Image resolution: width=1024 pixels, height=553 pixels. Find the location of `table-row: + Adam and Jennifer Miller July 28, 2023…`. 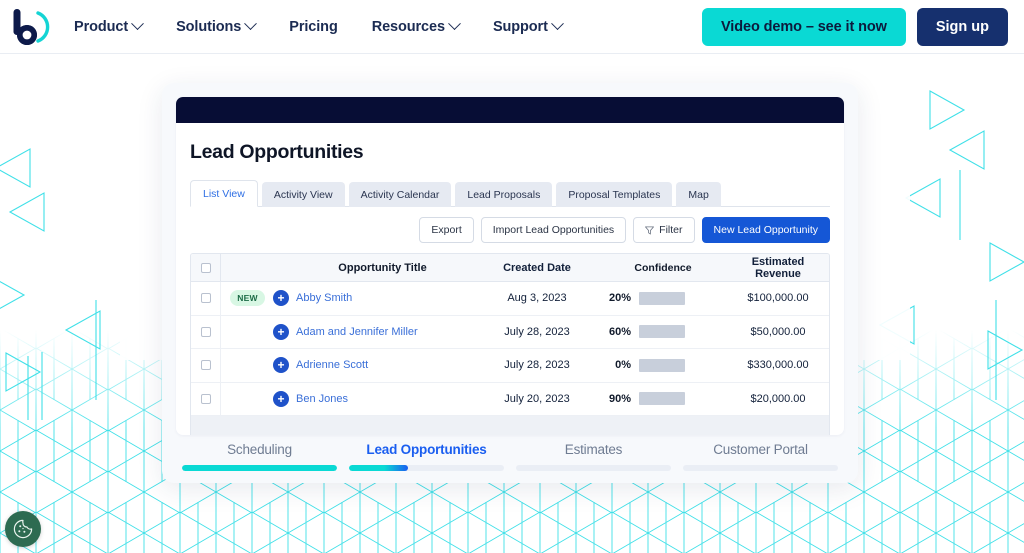

table-row: + Adam and Jennifer Miller July 28, 2023… is located at coordinates (510, 332).